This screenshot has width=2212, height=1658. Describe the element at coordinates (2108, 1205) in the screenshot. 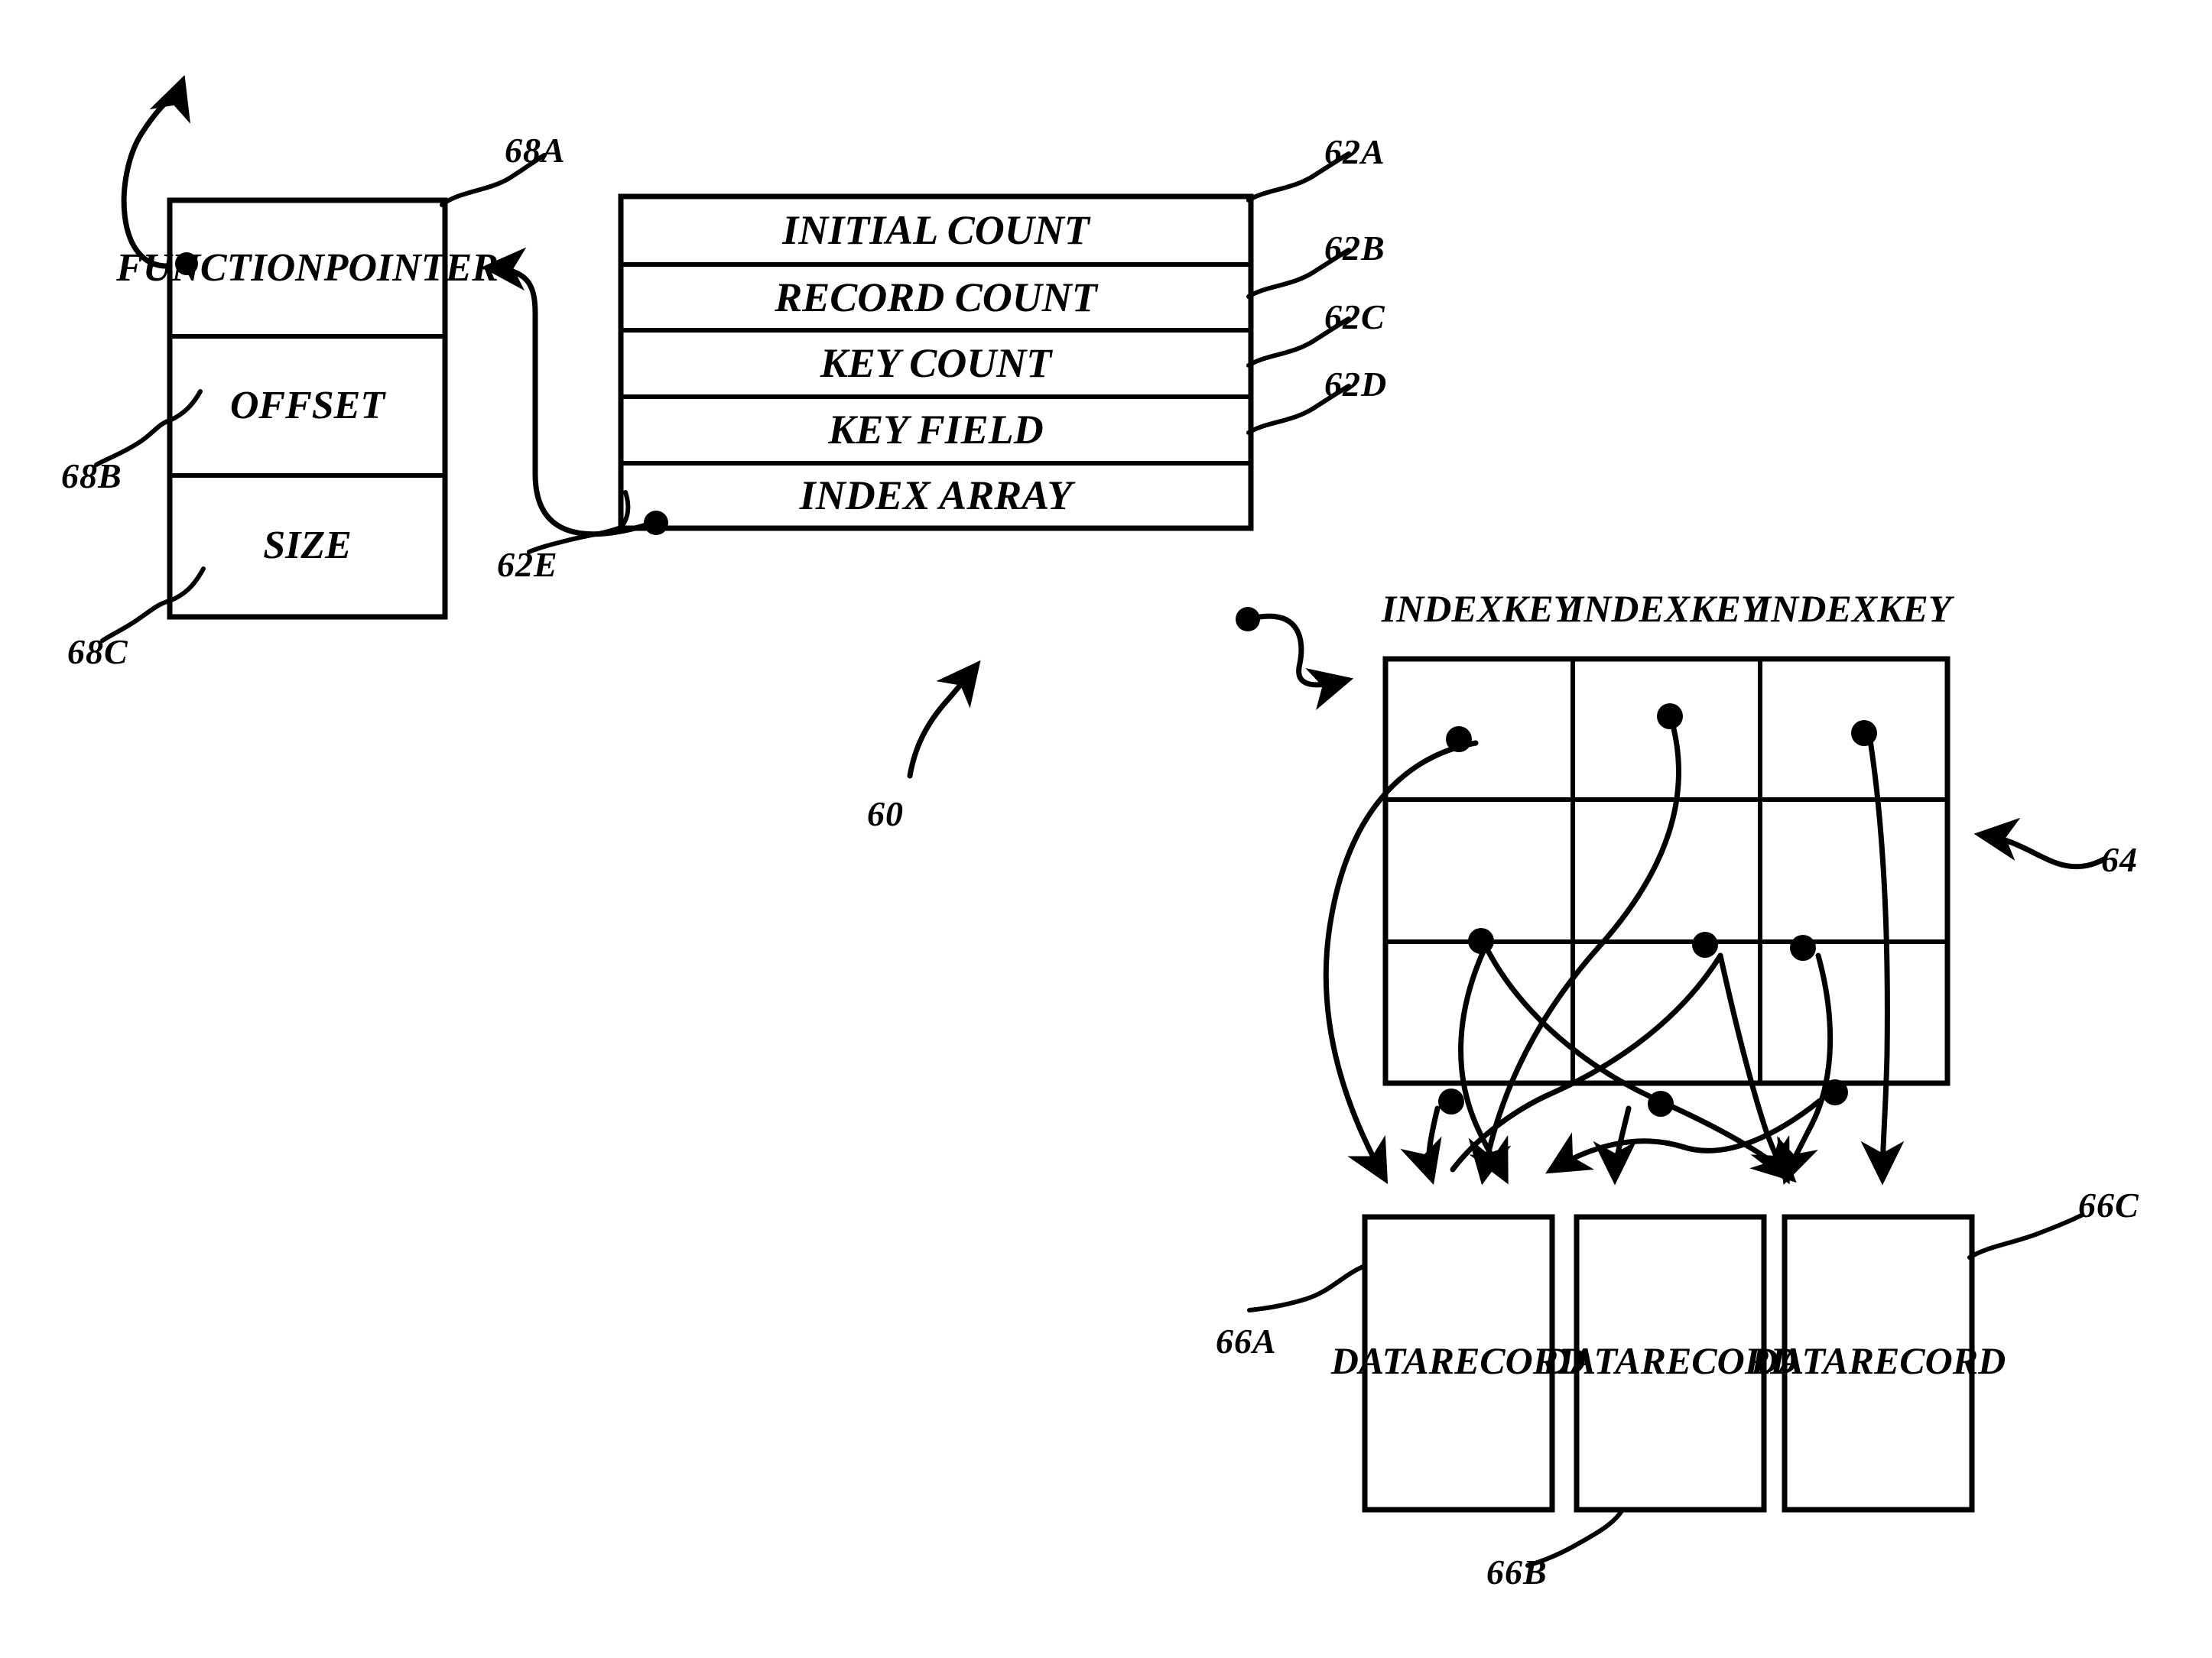

I see `reference-numeral-66c: 66C` at that location.